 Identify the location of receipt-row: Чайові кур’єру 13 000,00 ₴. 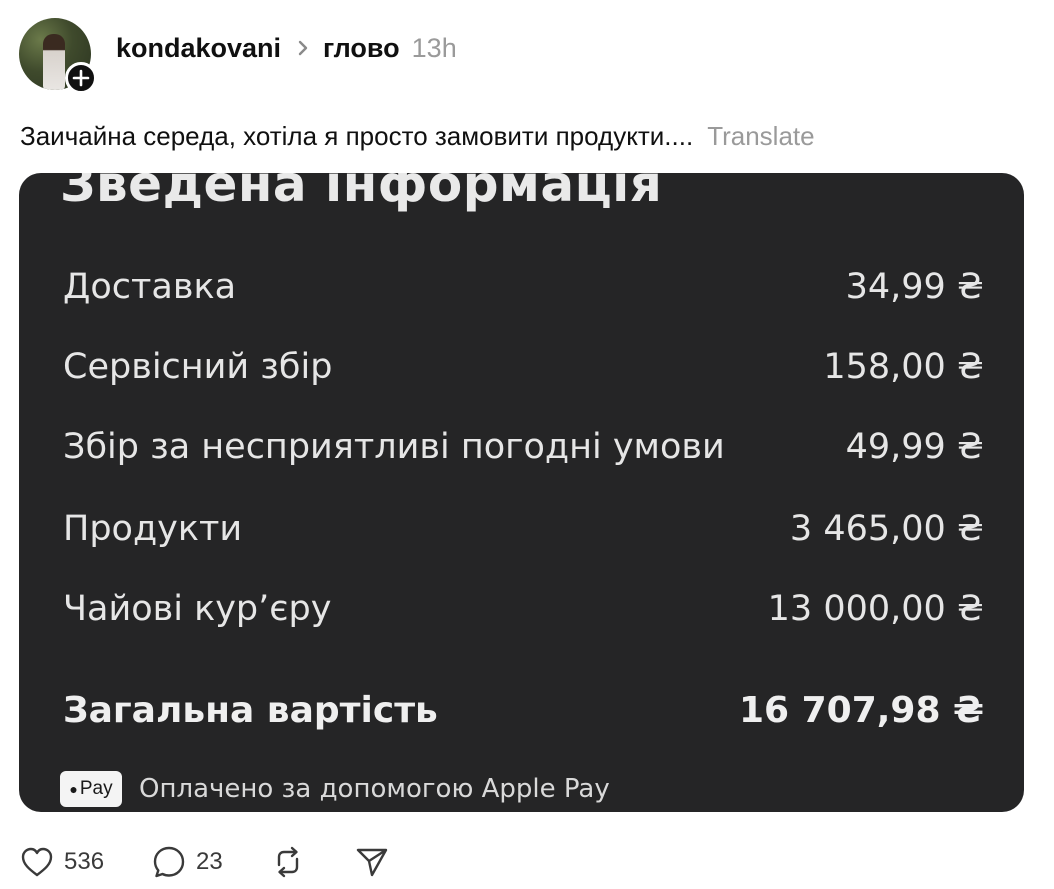
(523, 609).